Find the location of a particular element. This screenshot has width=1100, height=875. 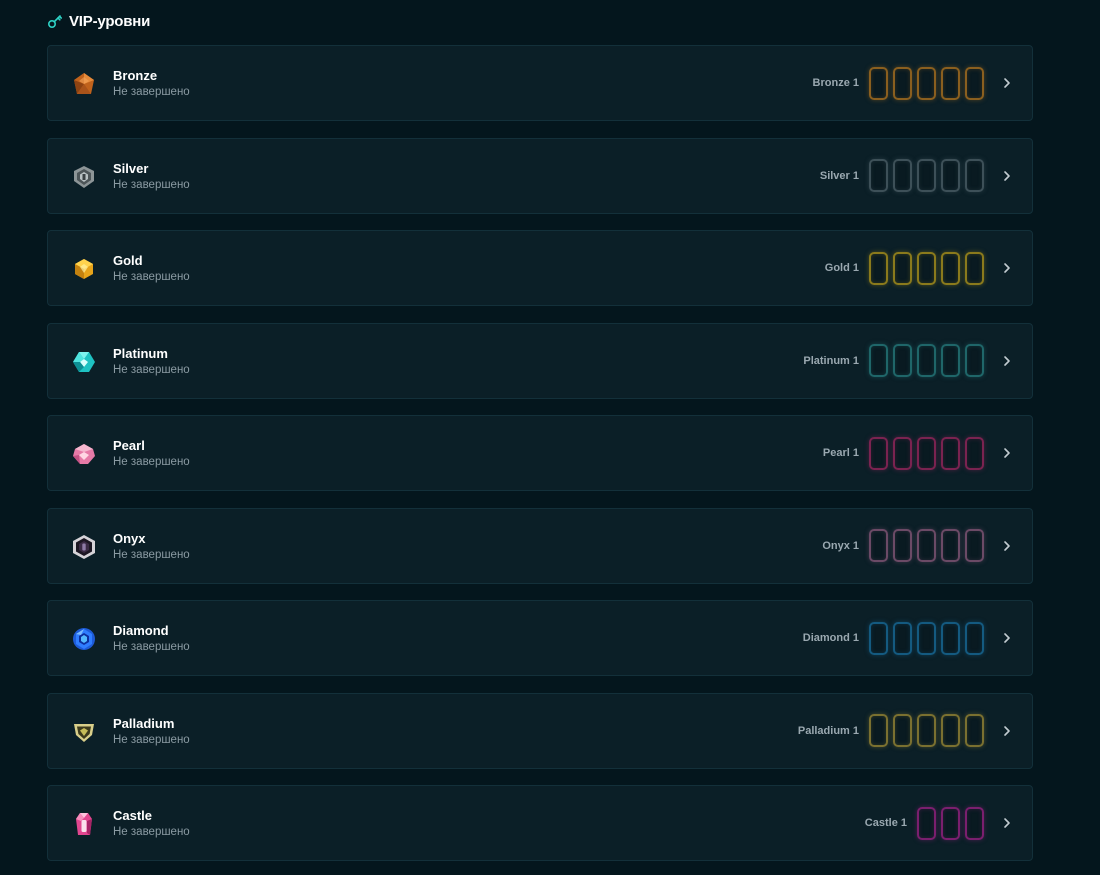

level-name: Gold is located at coordinates (128, 260).